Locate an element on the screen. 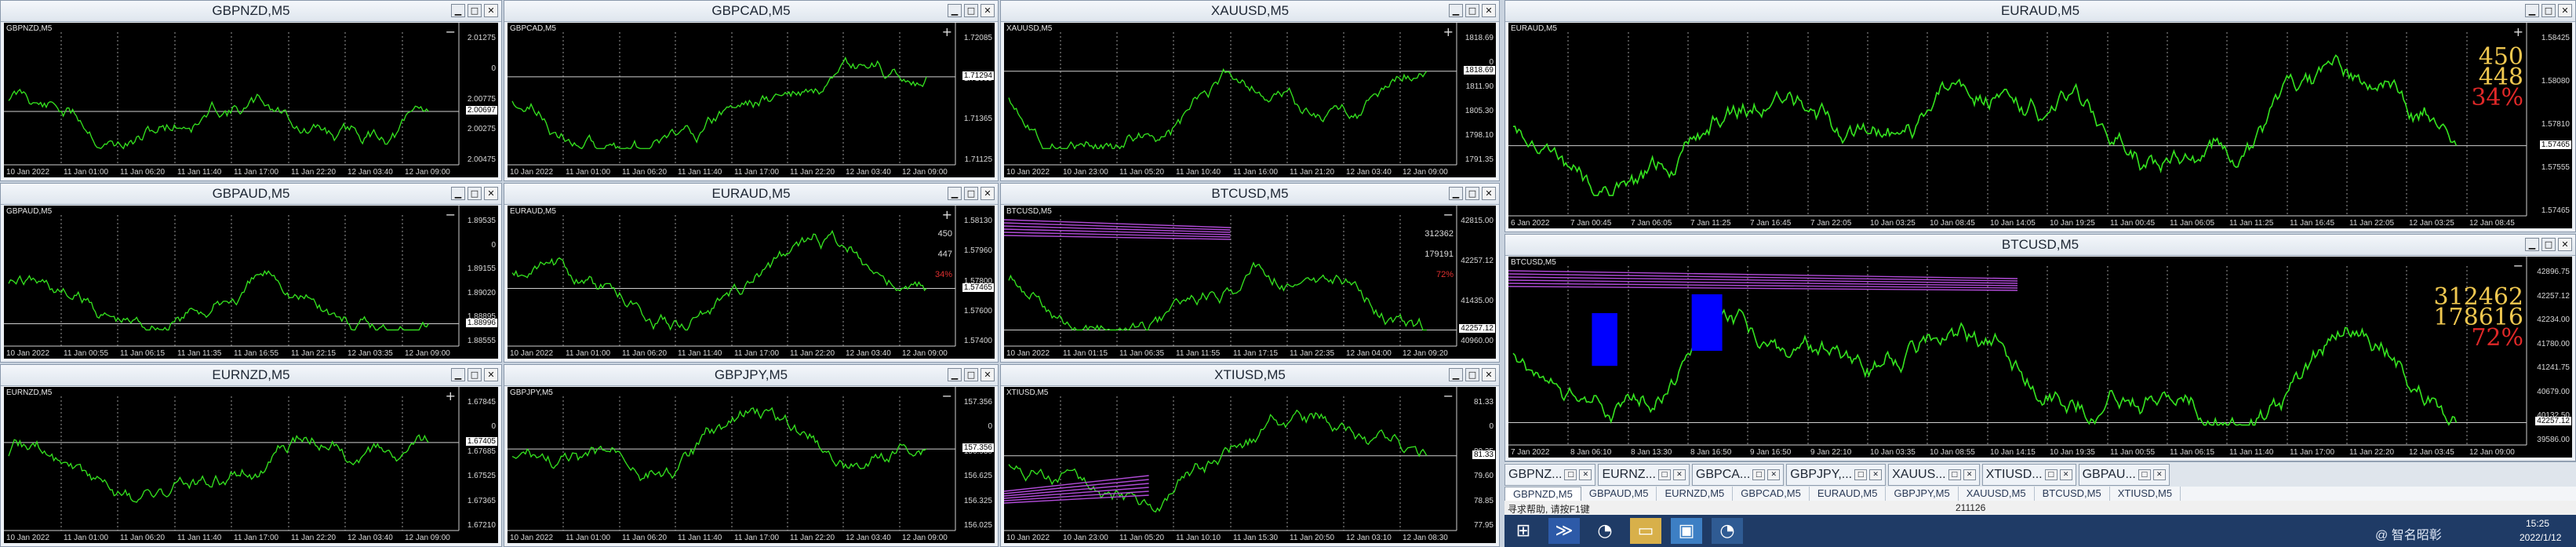 The height and width of the screenshot is (547, 2576). chart-tab: XAUUSD,M5 is located at coordinates (1997, 494).